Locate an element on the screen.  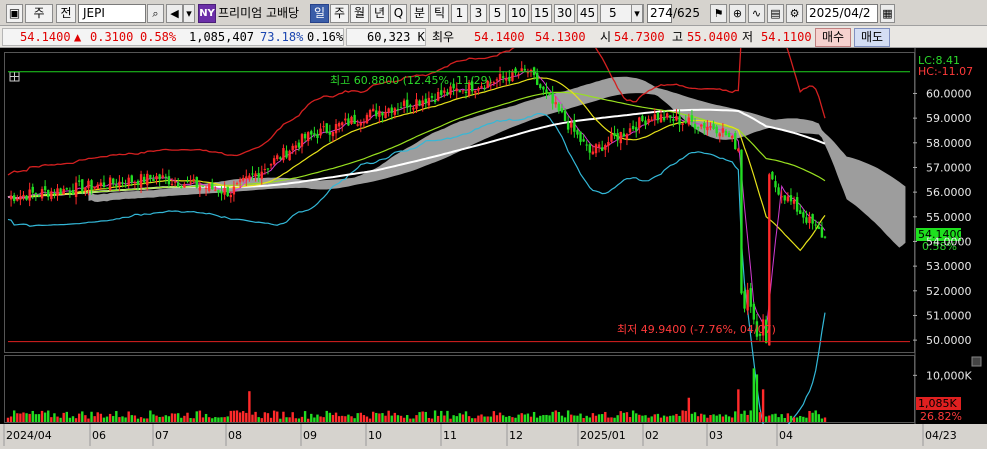
x-tick-label: 07 is located at coordinates (162, 435).